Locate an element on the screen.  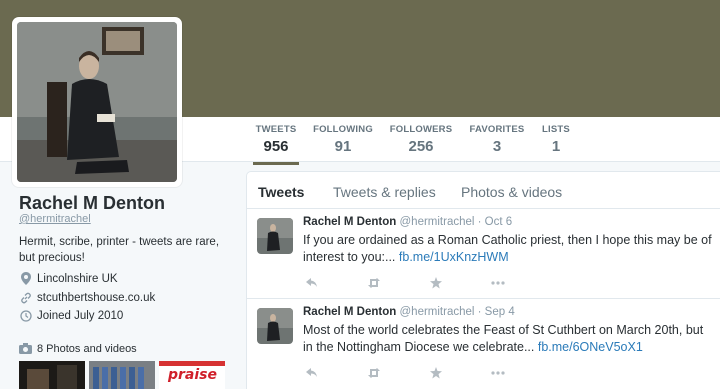
camera-icon is located at coordinates (26, 349).